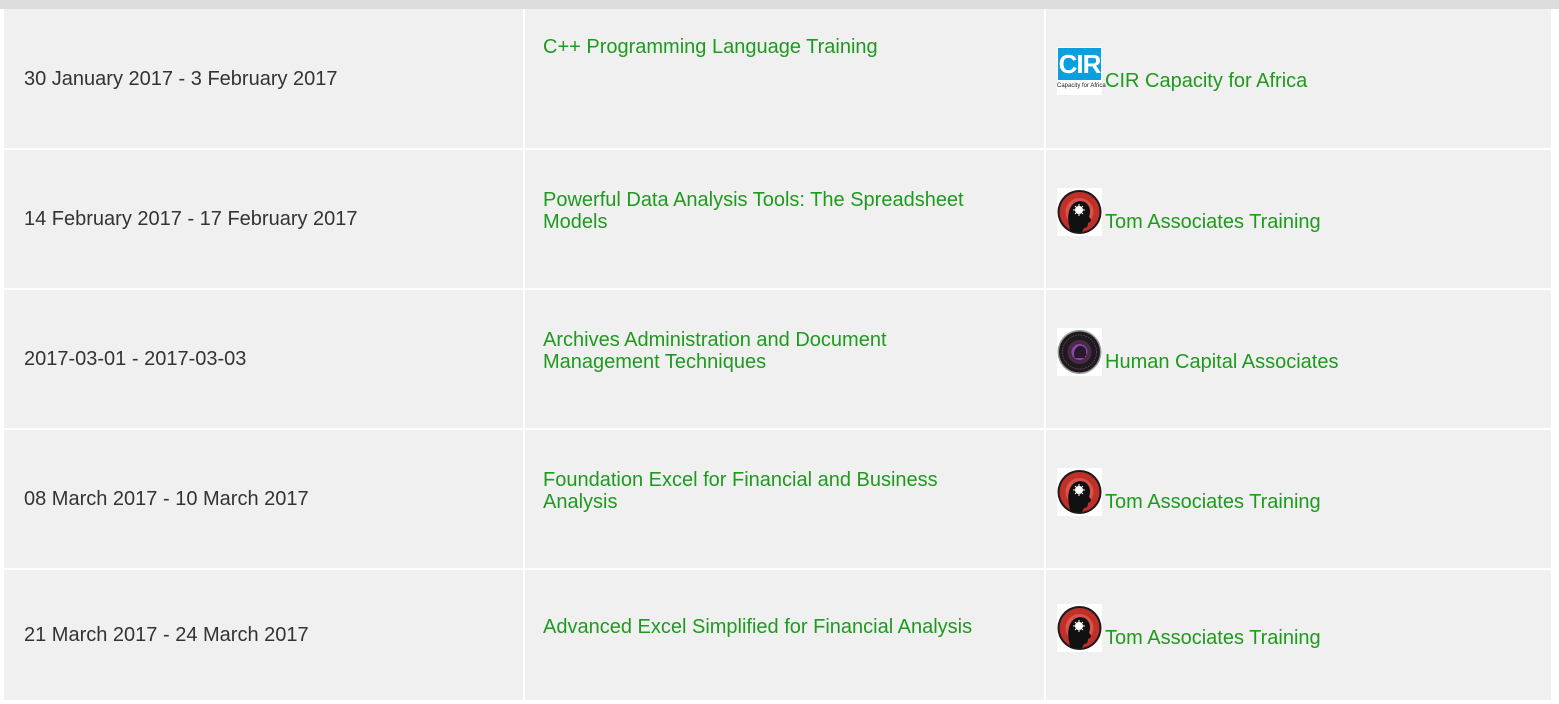 The height and width of the screenshot is (704, 1559). What do you see at coordinates (181, 78) in the screenshot?
I see `event-date: 30 January 2017 - 3 February 2017` at bounding box center [181, 78].